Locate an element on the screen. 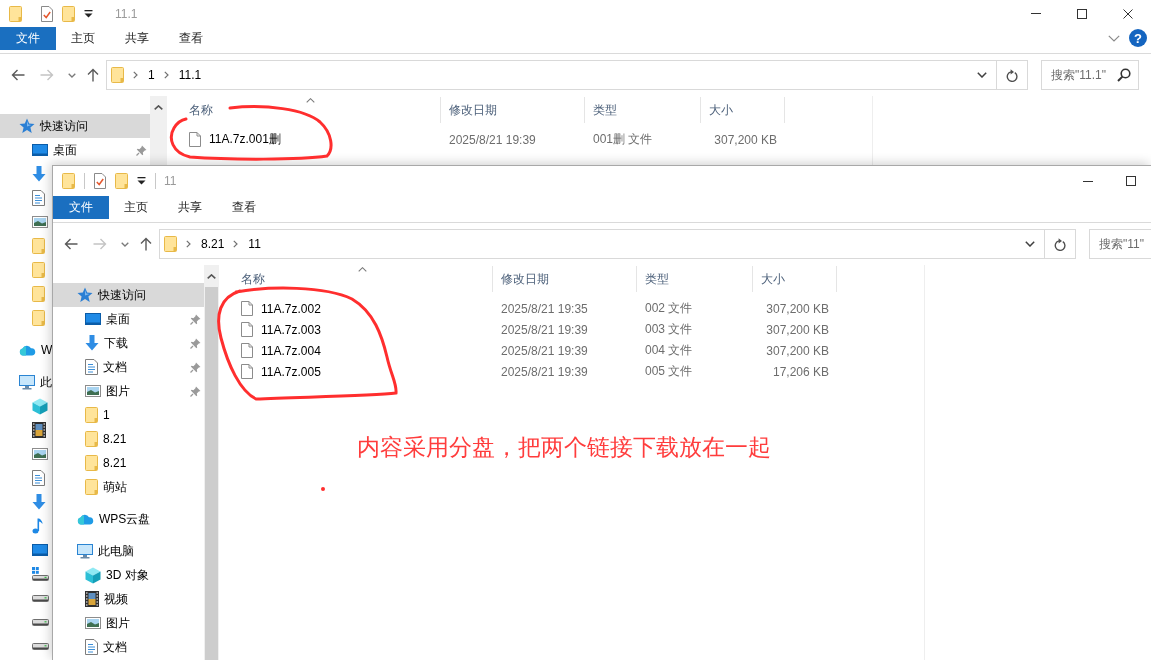 The width and height of the screenshot is (1151, 660). nav-item: 此 is located at coordinates (35, 382).